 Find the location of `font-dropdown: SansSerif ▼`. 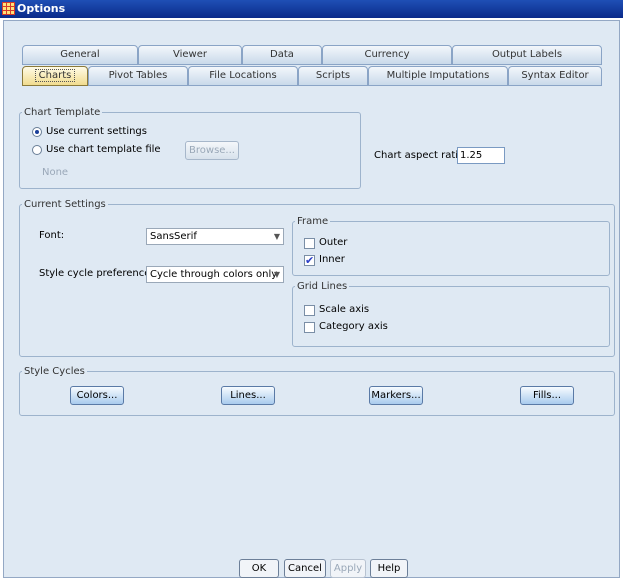

font-dropdown: SansSerif ▼ is located at coordinates (215, 236).